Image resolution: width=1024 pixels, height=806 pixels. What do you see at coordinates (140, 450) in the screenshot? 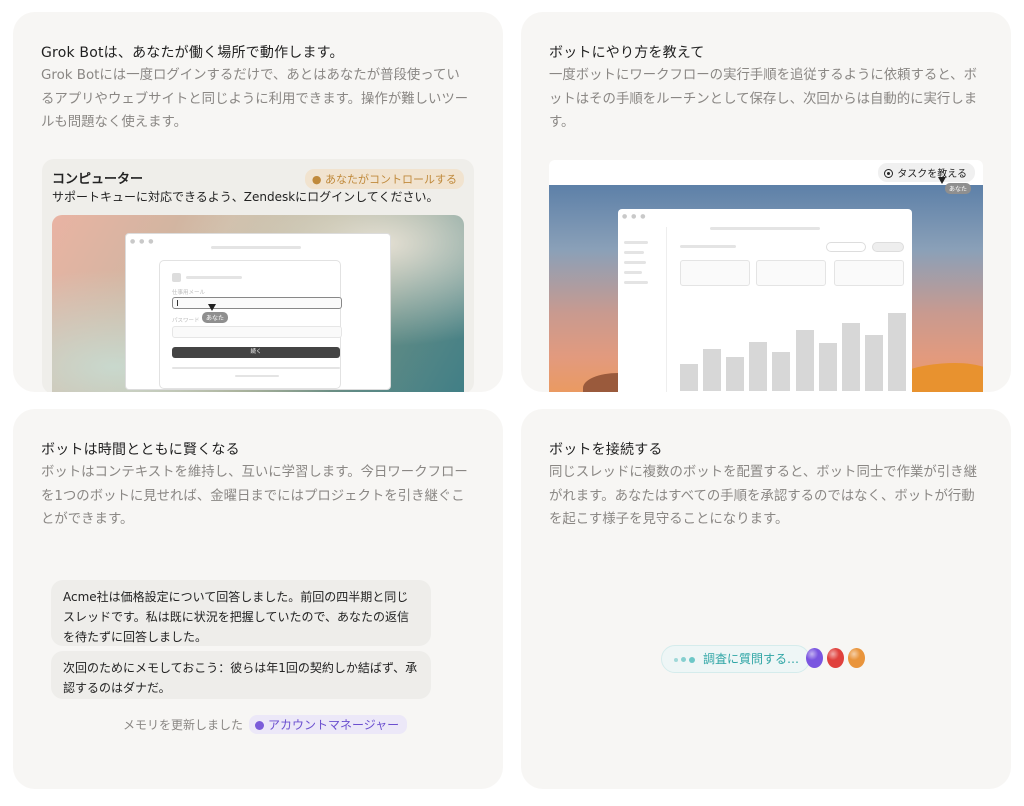
I see `card-title: ボットは時間とともに賢くなる` at bounding box center [140, 450].